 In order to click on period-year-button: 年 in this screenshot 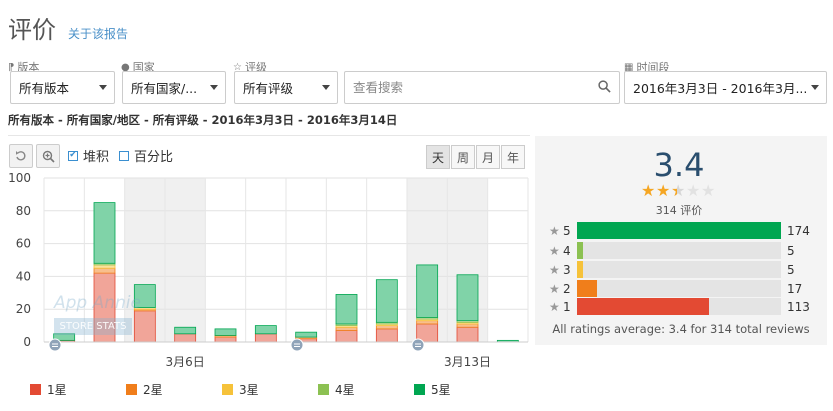, I will do `click(513, 157)`.